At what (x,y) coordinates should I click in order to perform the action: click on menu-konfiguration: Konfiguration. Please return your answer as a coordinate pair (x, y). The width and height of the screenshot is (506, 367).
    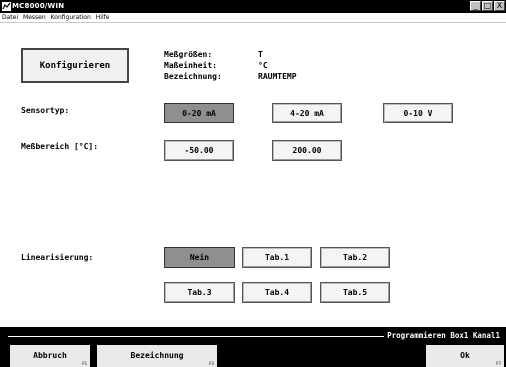
    Looking at the image, I should click on (71, 17).